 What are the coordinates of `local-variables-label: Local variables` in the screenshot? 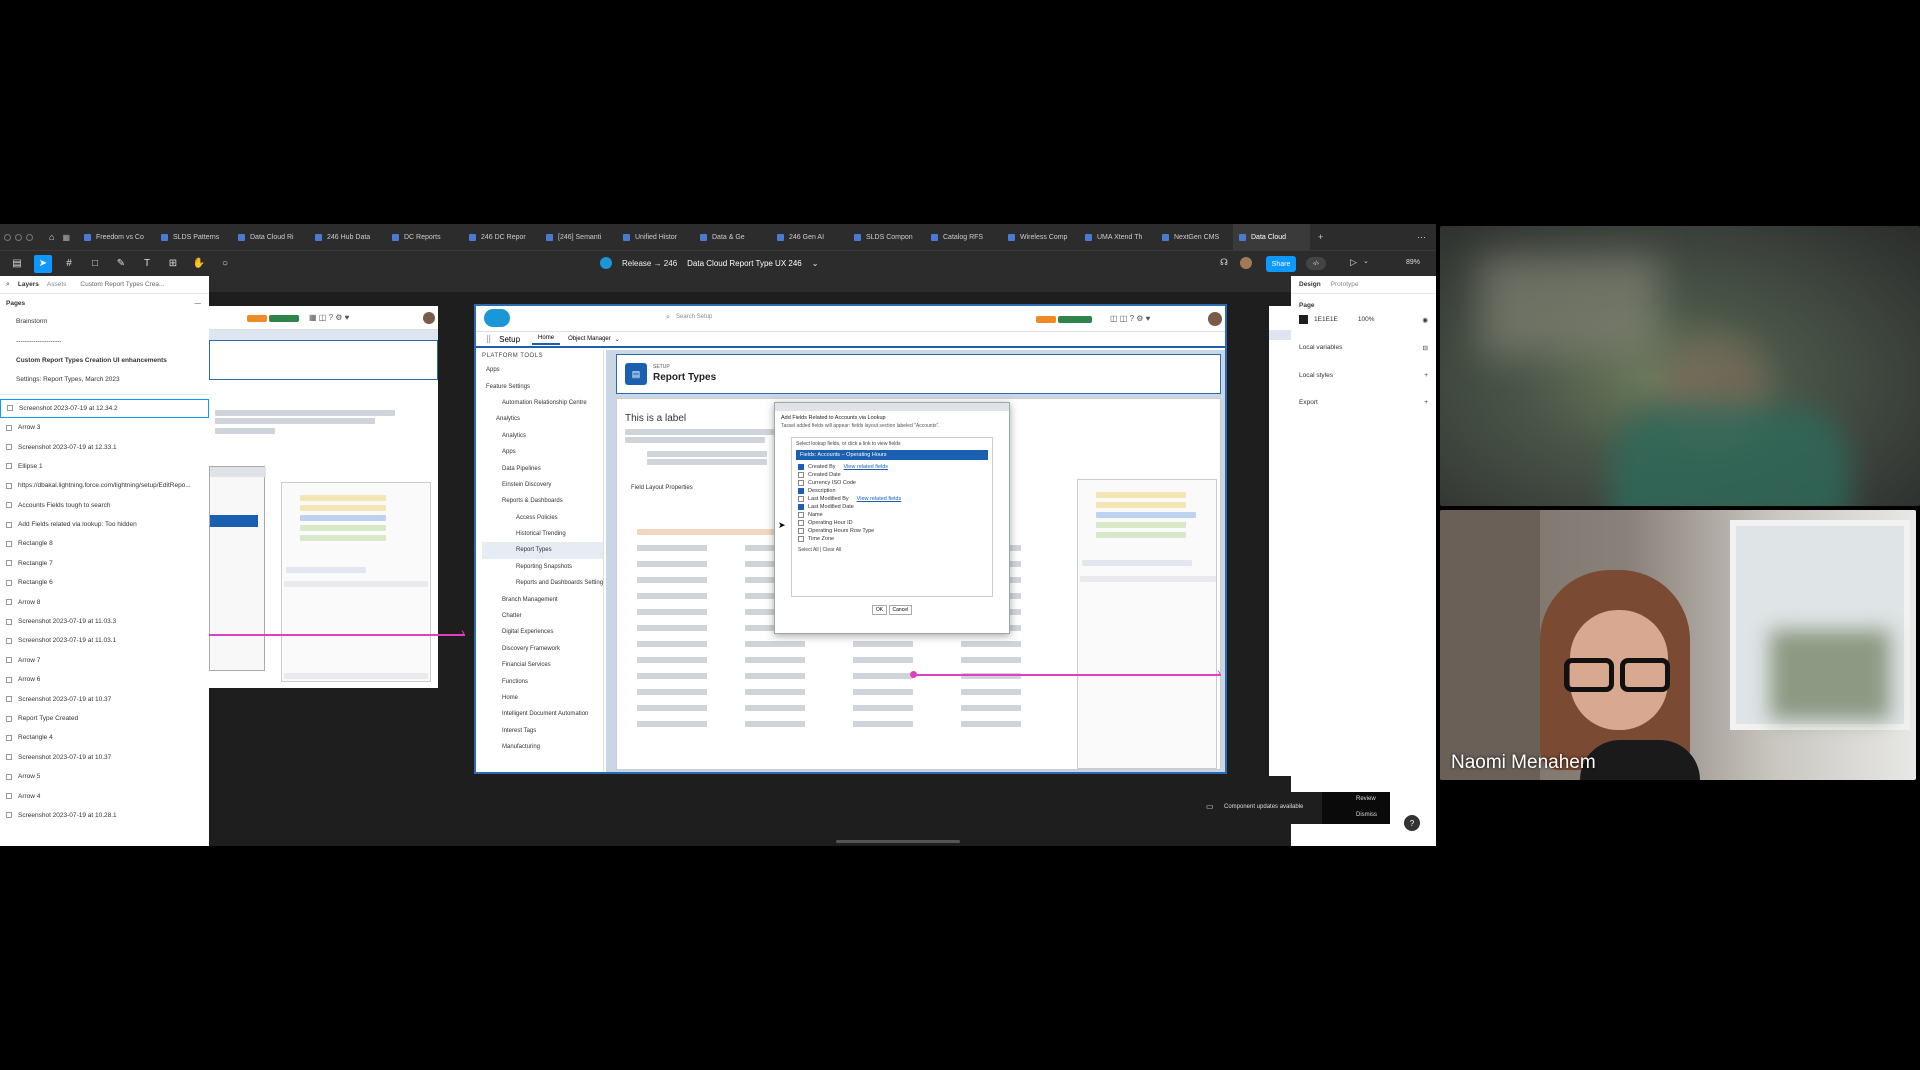 It's located at (1320, 348).